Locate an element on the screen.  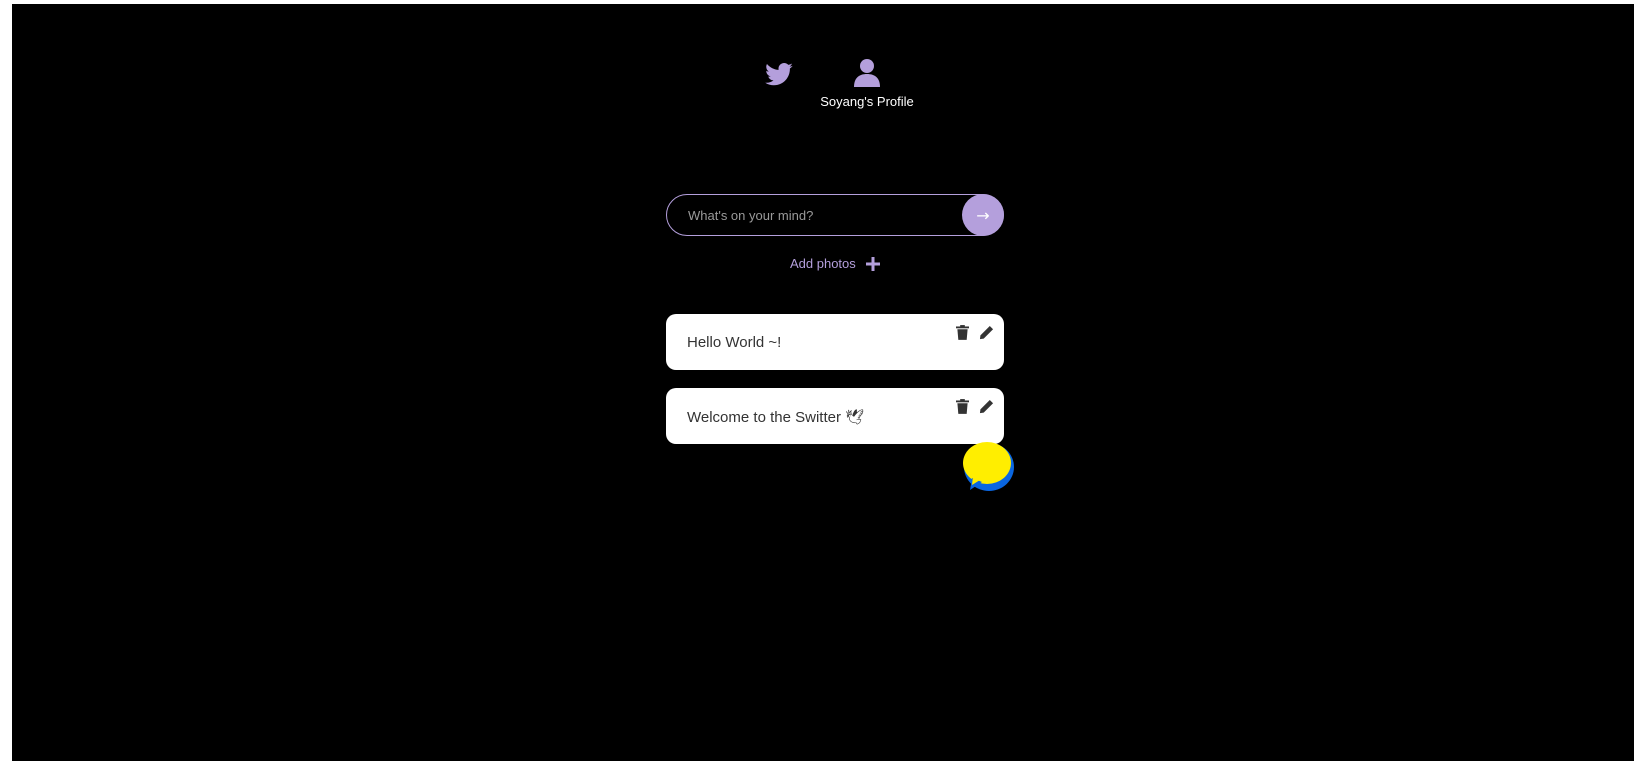
chat-bubble-button is located at coordinates (988, 467).